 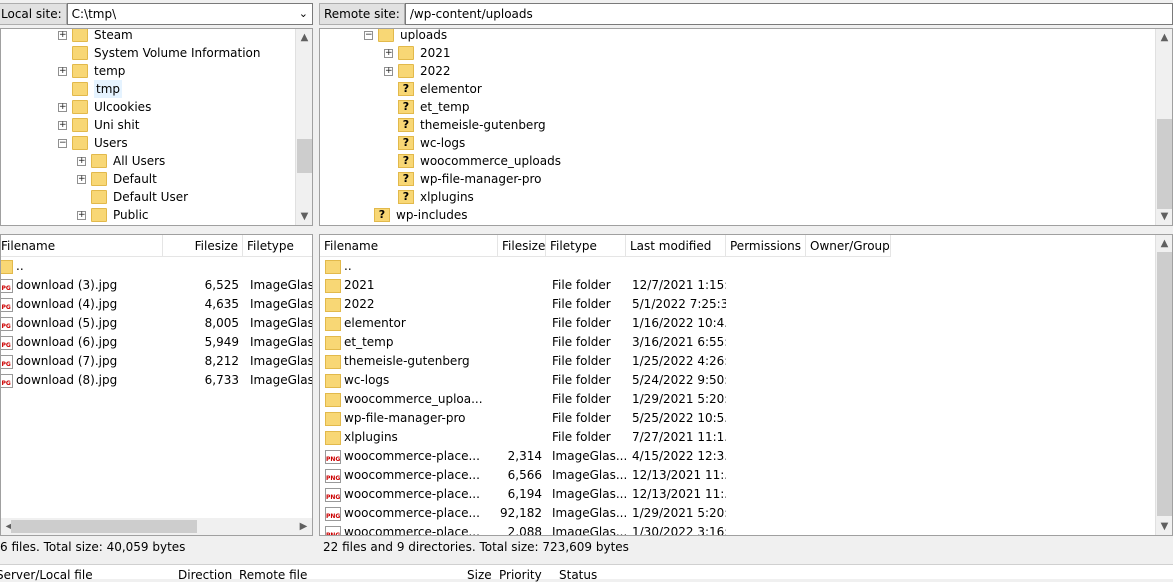 What do you see at coordinates (465, 125) in the screenshot?
I see `tree-item: ? themeisle-gutenberg` at bounding box center [465, 125].